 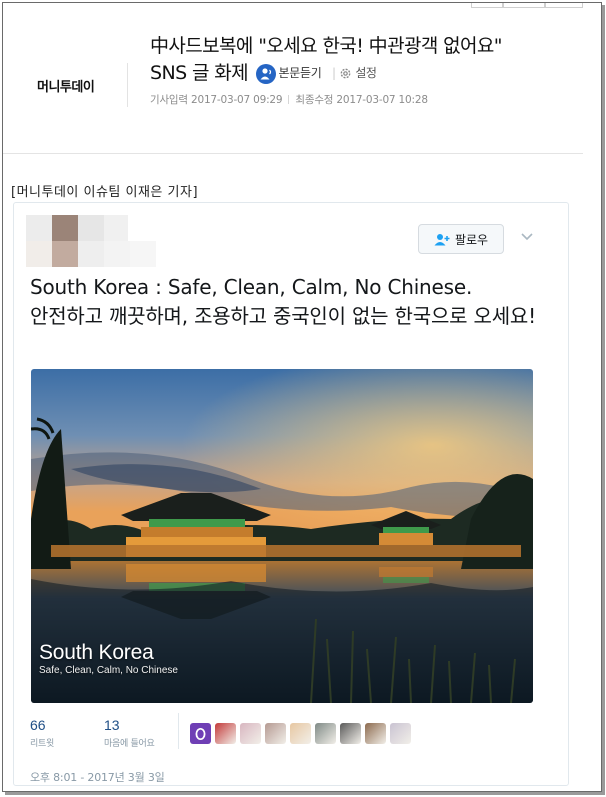 I want to click on photo-overlay-subtitle: Safe, Clean, Calm, No Chinese, so click(x=108, y=670).